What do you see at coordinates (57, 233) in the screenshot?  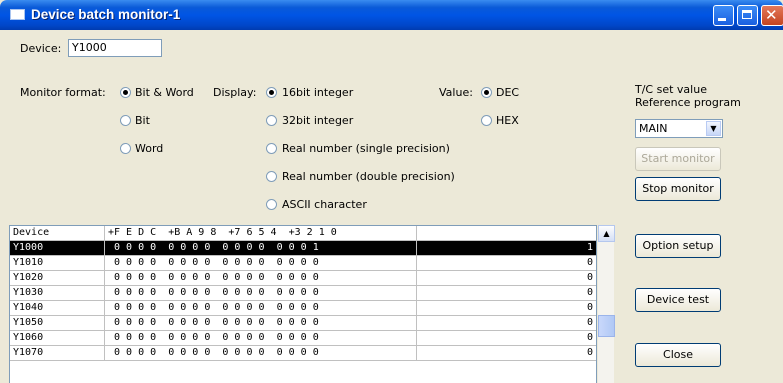 I see `column-header-device: Device` at bounding box center [57, 233].